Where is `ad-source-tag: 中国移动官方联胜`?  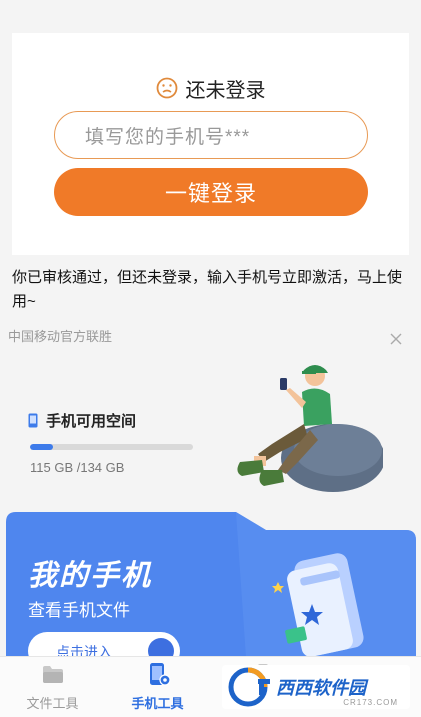
ad-source-tag: 中国移动官方联胜 is located at coordinates (60, 336).